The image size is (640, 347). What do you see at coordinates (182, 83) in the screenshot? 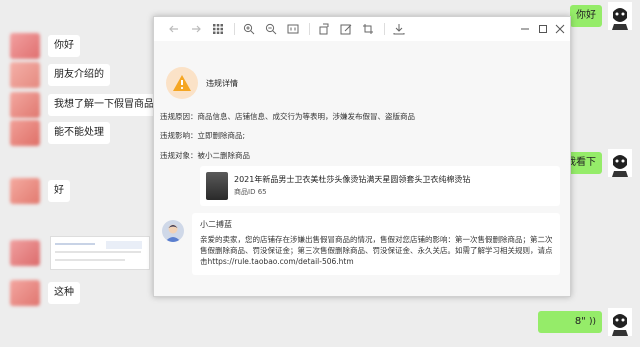
I see `warning-icon` at bounding box center [182, 83].